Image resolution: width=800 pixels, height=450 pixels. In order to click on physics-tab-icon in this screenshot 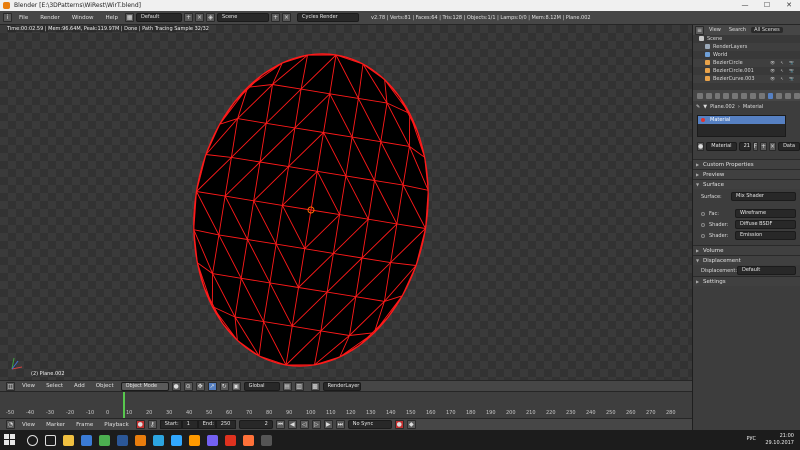, I will do `click(797, 95)`.